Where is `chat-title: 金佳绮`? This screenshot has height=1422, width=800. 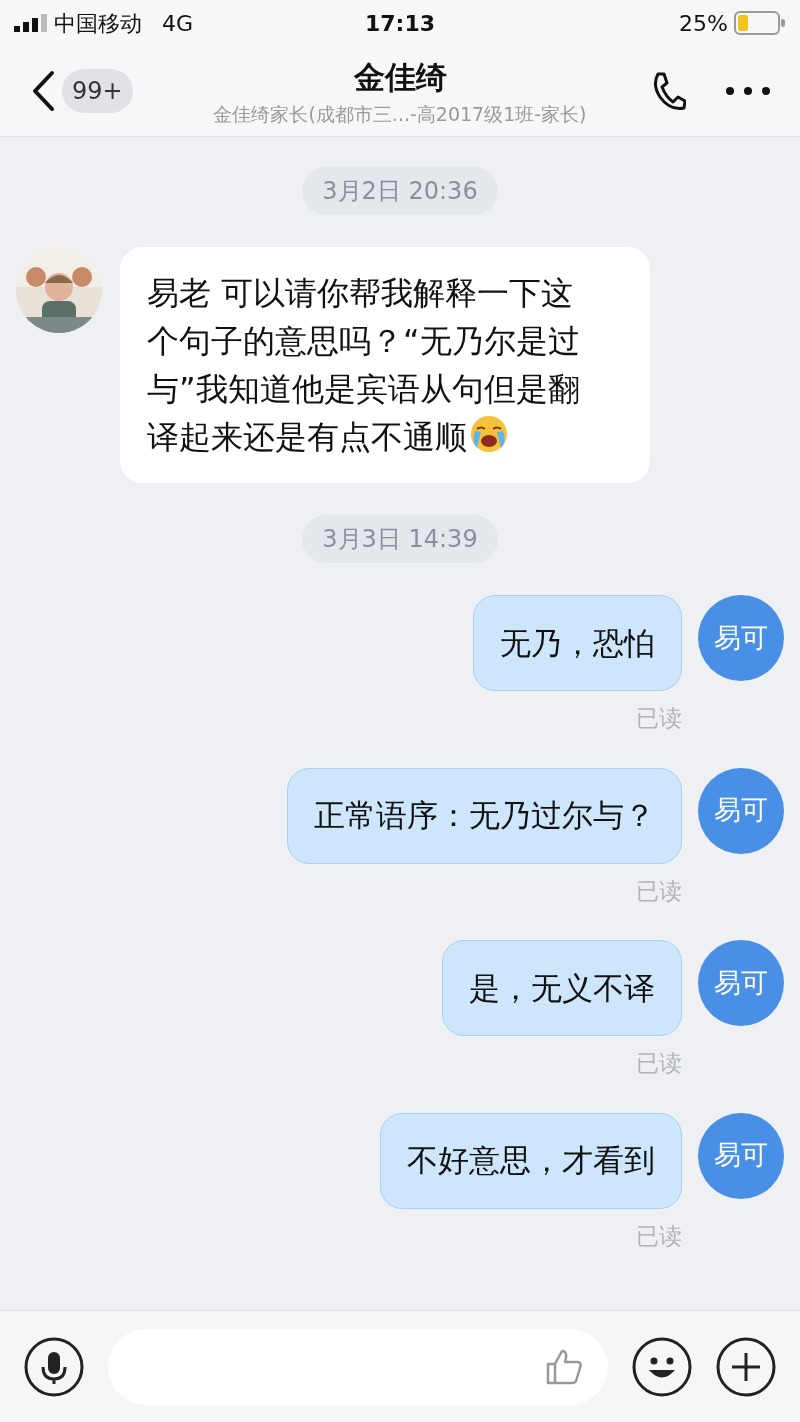
chat-title: 金佳绮 is located at coordinates (400, 77).